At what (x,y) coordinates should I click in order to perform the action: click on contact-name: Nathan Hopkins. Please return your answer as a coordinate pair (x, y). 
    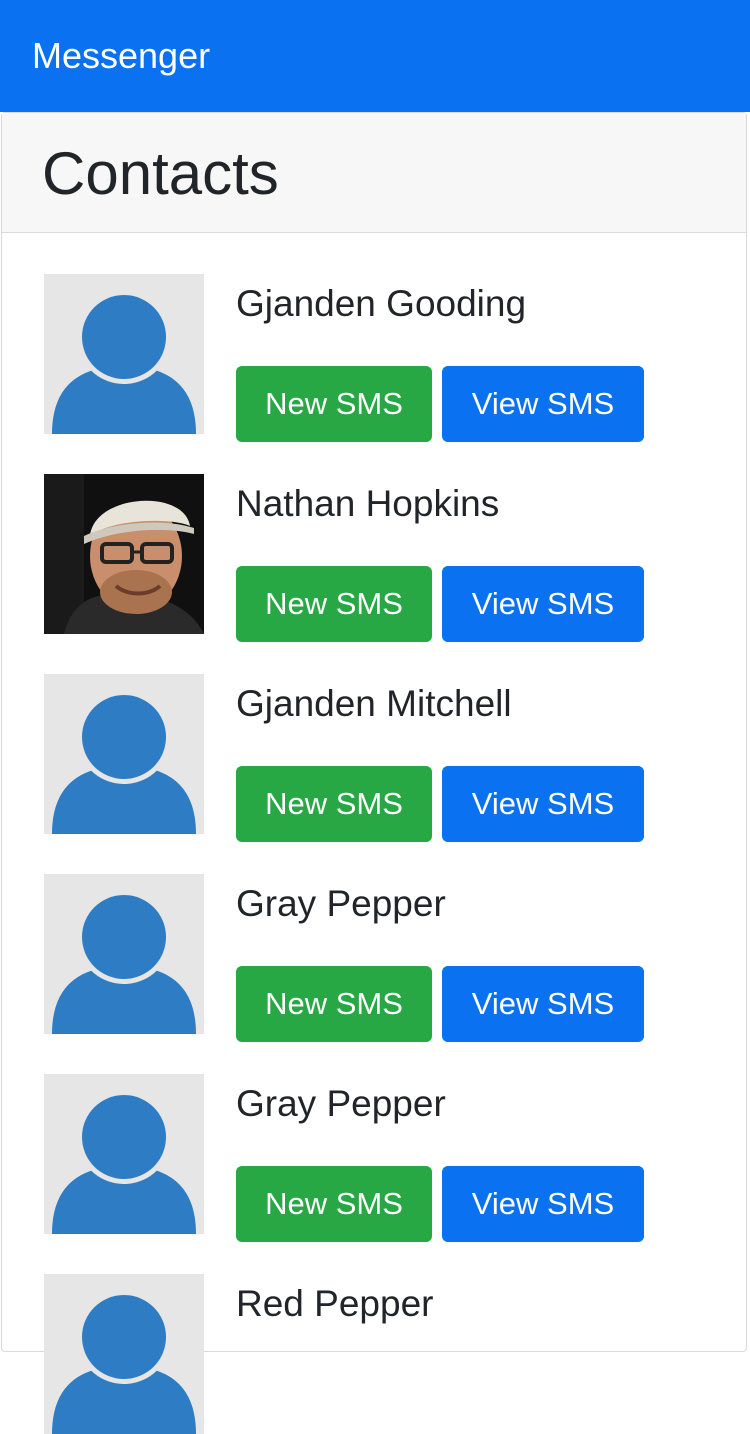
    Looking at the image, I should click on (368, 503).